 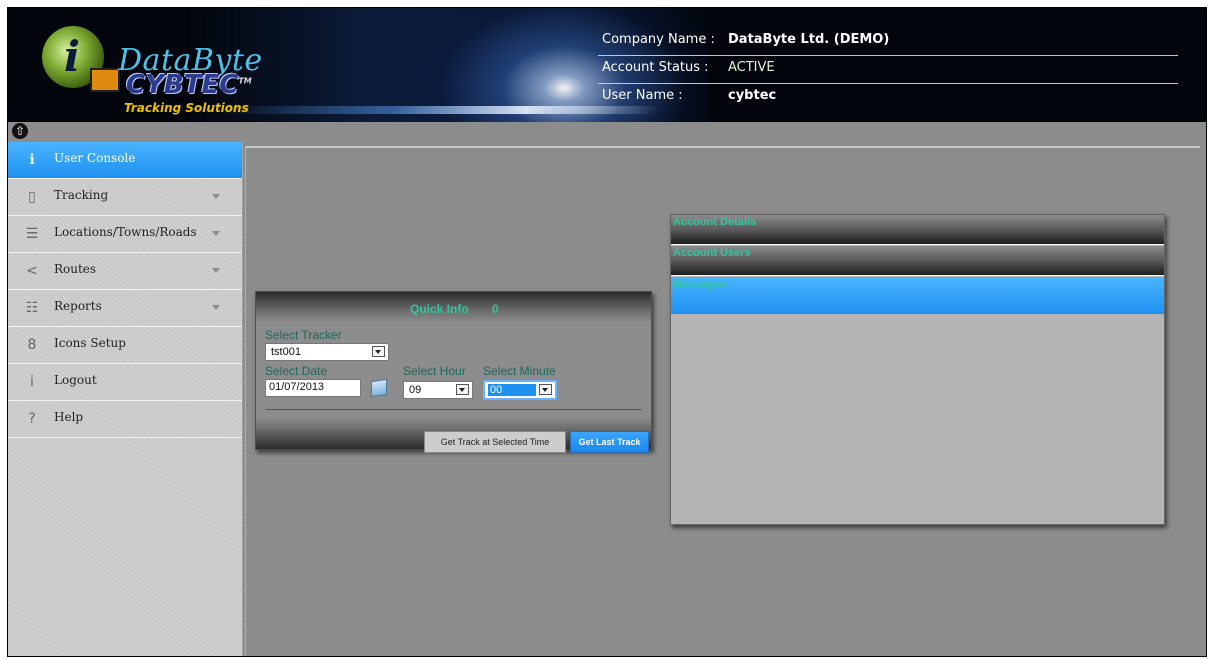 I want to click on logo-subtext: CYBTECTM, so click(x=189, y=85).